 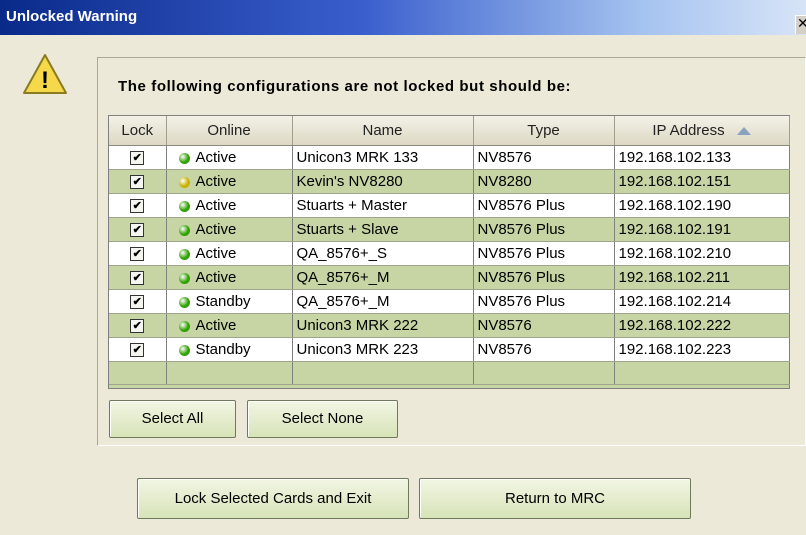 What do you see at coordinates (383, 253) in the screenshot?
I see `name-cell: QA_8576+_S` at bounding box center [383, 253].